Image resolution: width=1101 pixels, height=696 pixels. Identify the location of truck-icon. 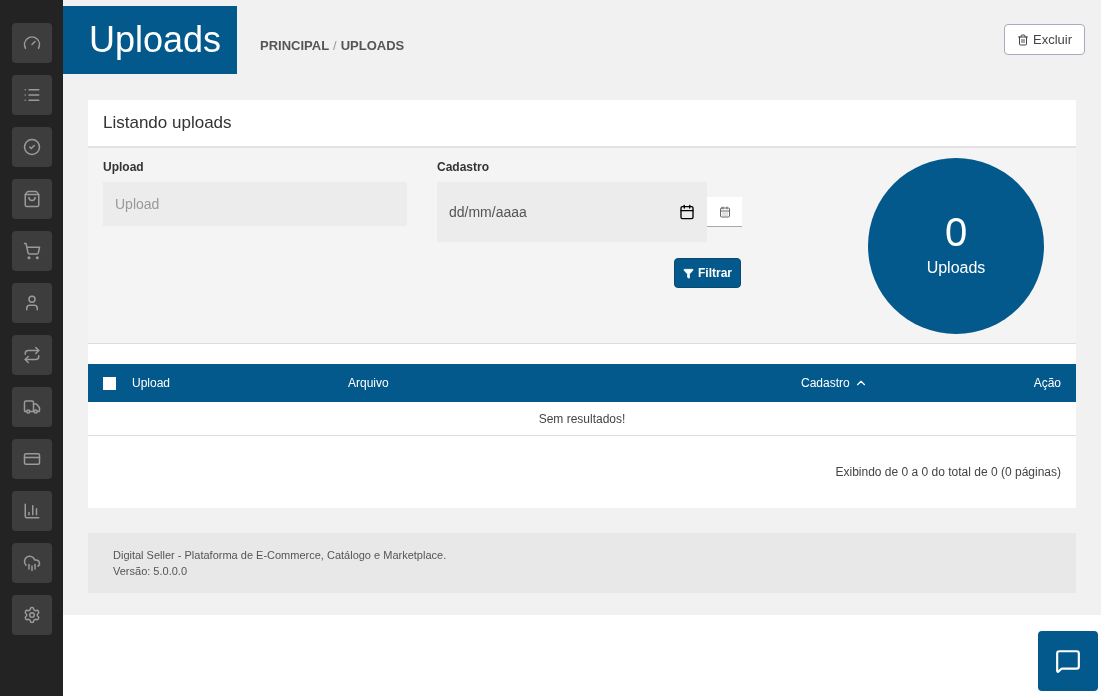
(31, 407).